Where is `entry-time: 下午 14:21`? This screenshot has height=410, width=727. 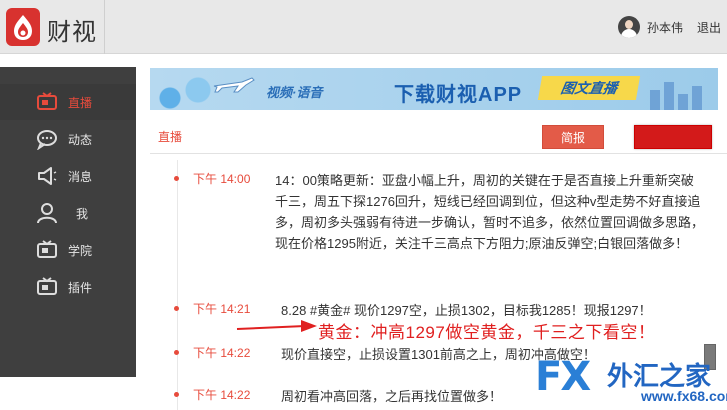 entry-time: 下午 14:21 is located at coordinates (222, 309).